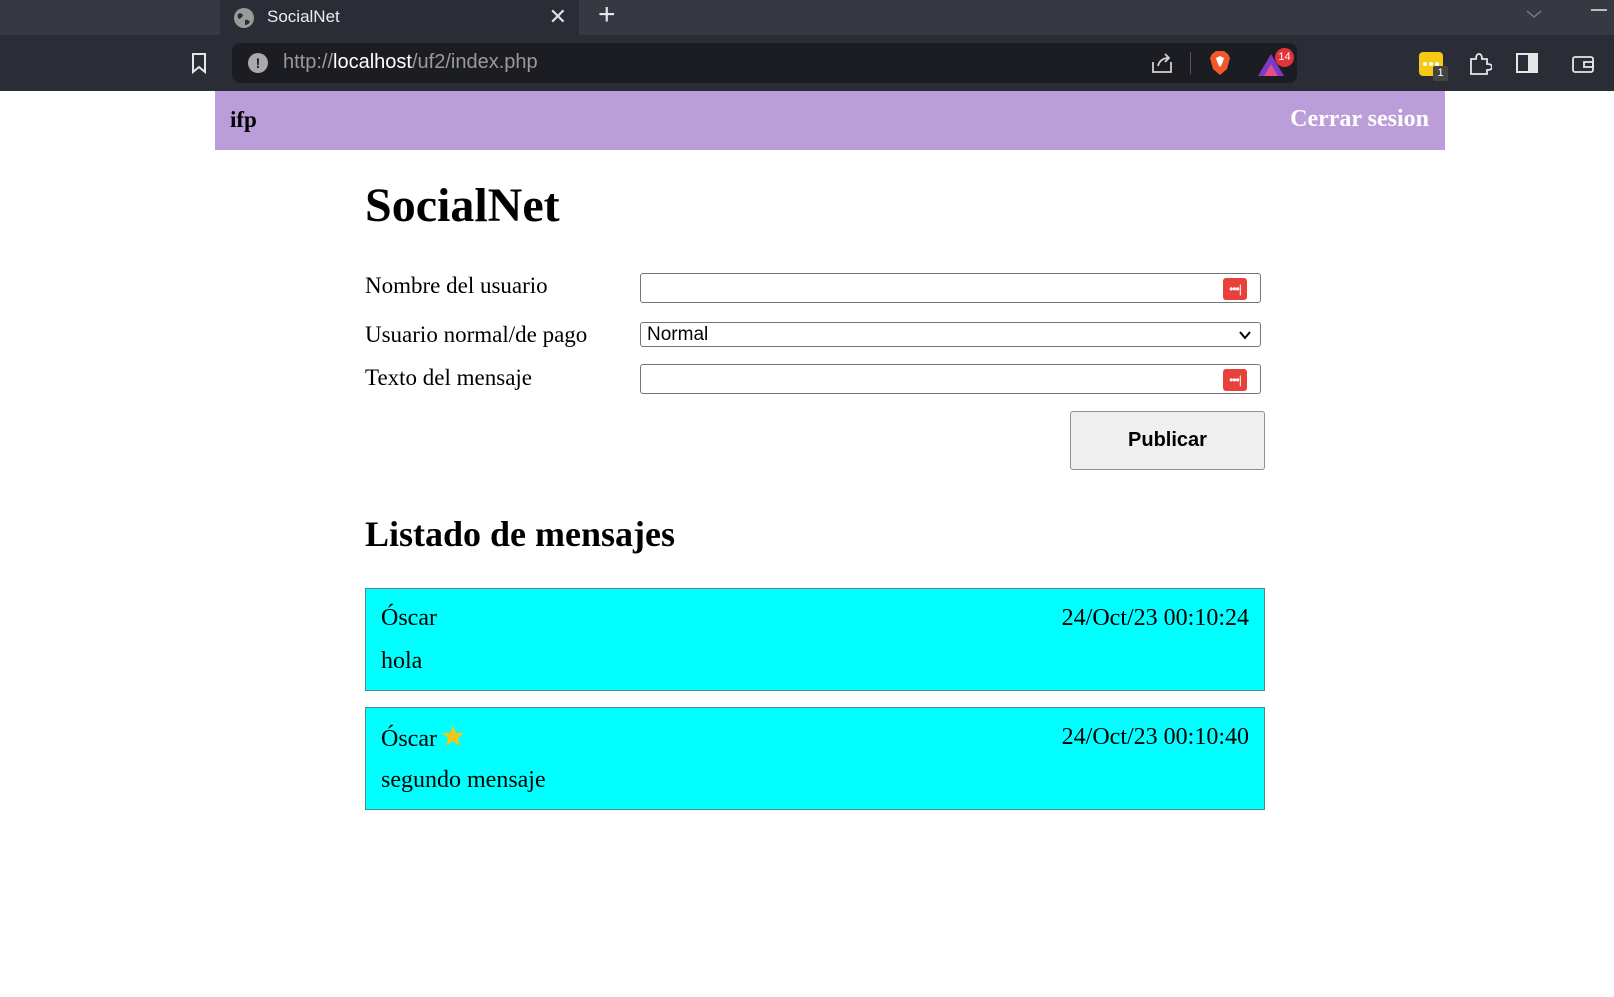 The width and height of the screenshot is (1614, 997). What do you see at coordinates (1155, 737) in the screenshot?
I see `message-date: 24/Oct/23 00:10:40` at bounding box center [1155, 737].